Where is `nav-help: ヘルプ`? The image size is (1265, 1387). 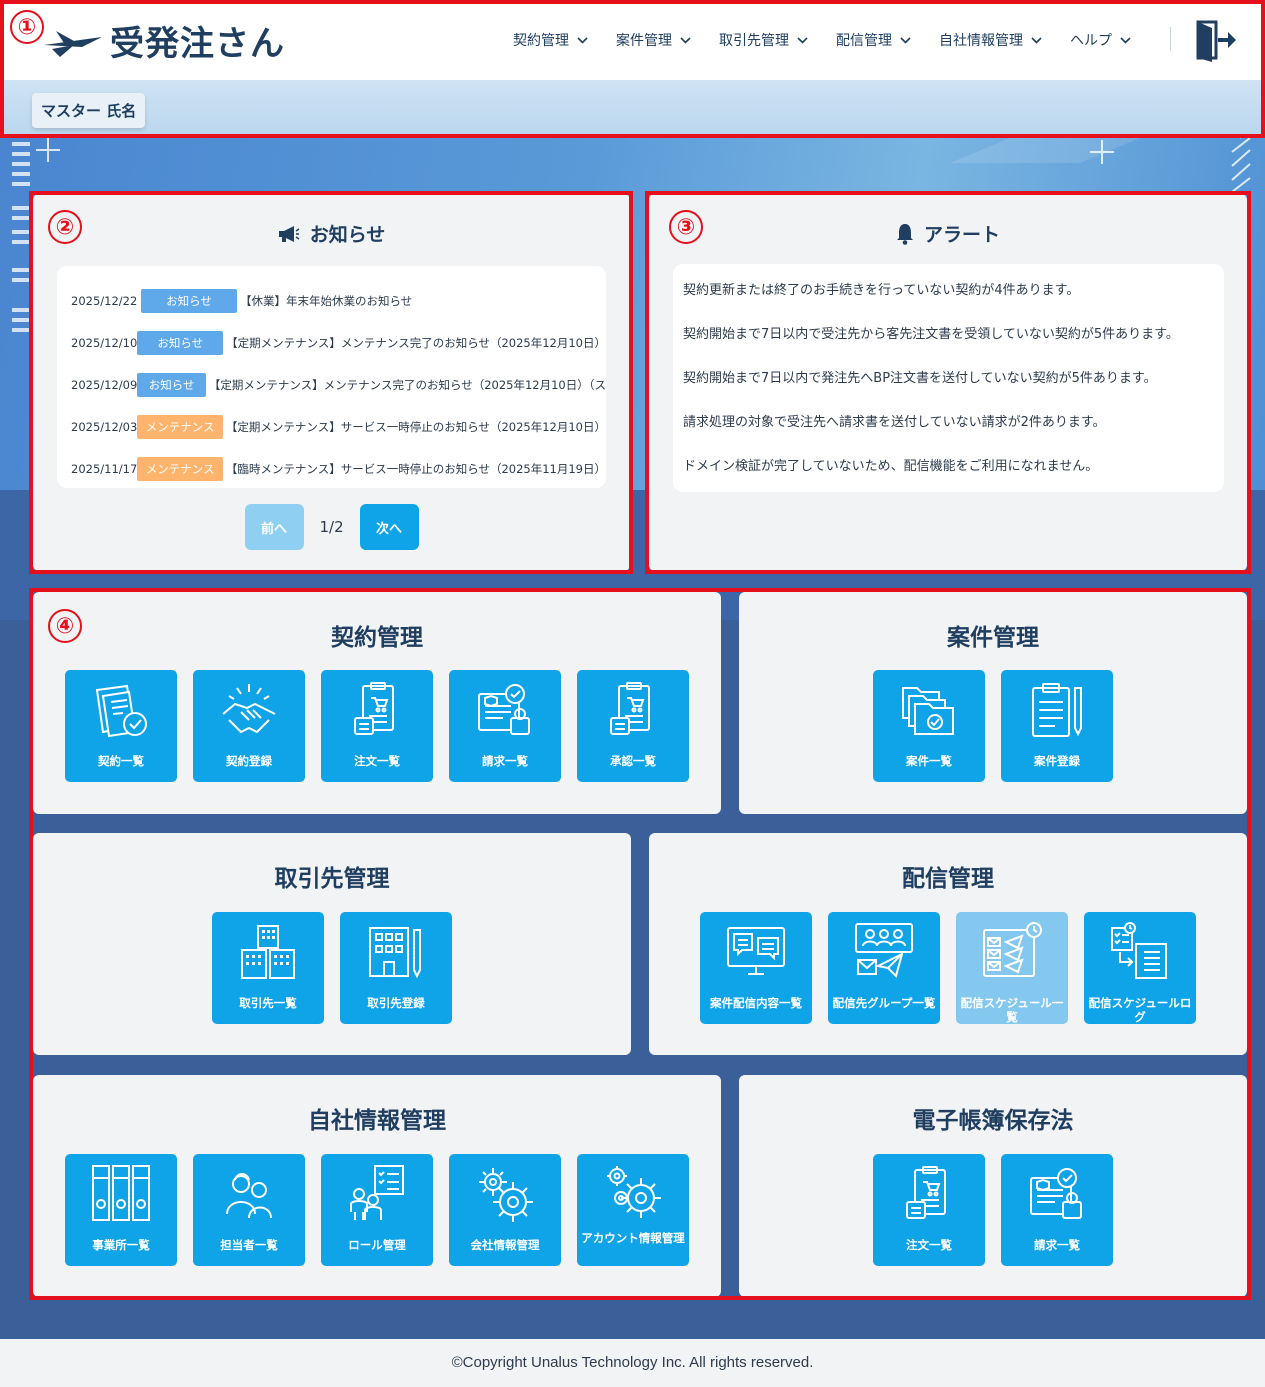
nav-help: ヘルプ is located at coordinates (1100, 40).